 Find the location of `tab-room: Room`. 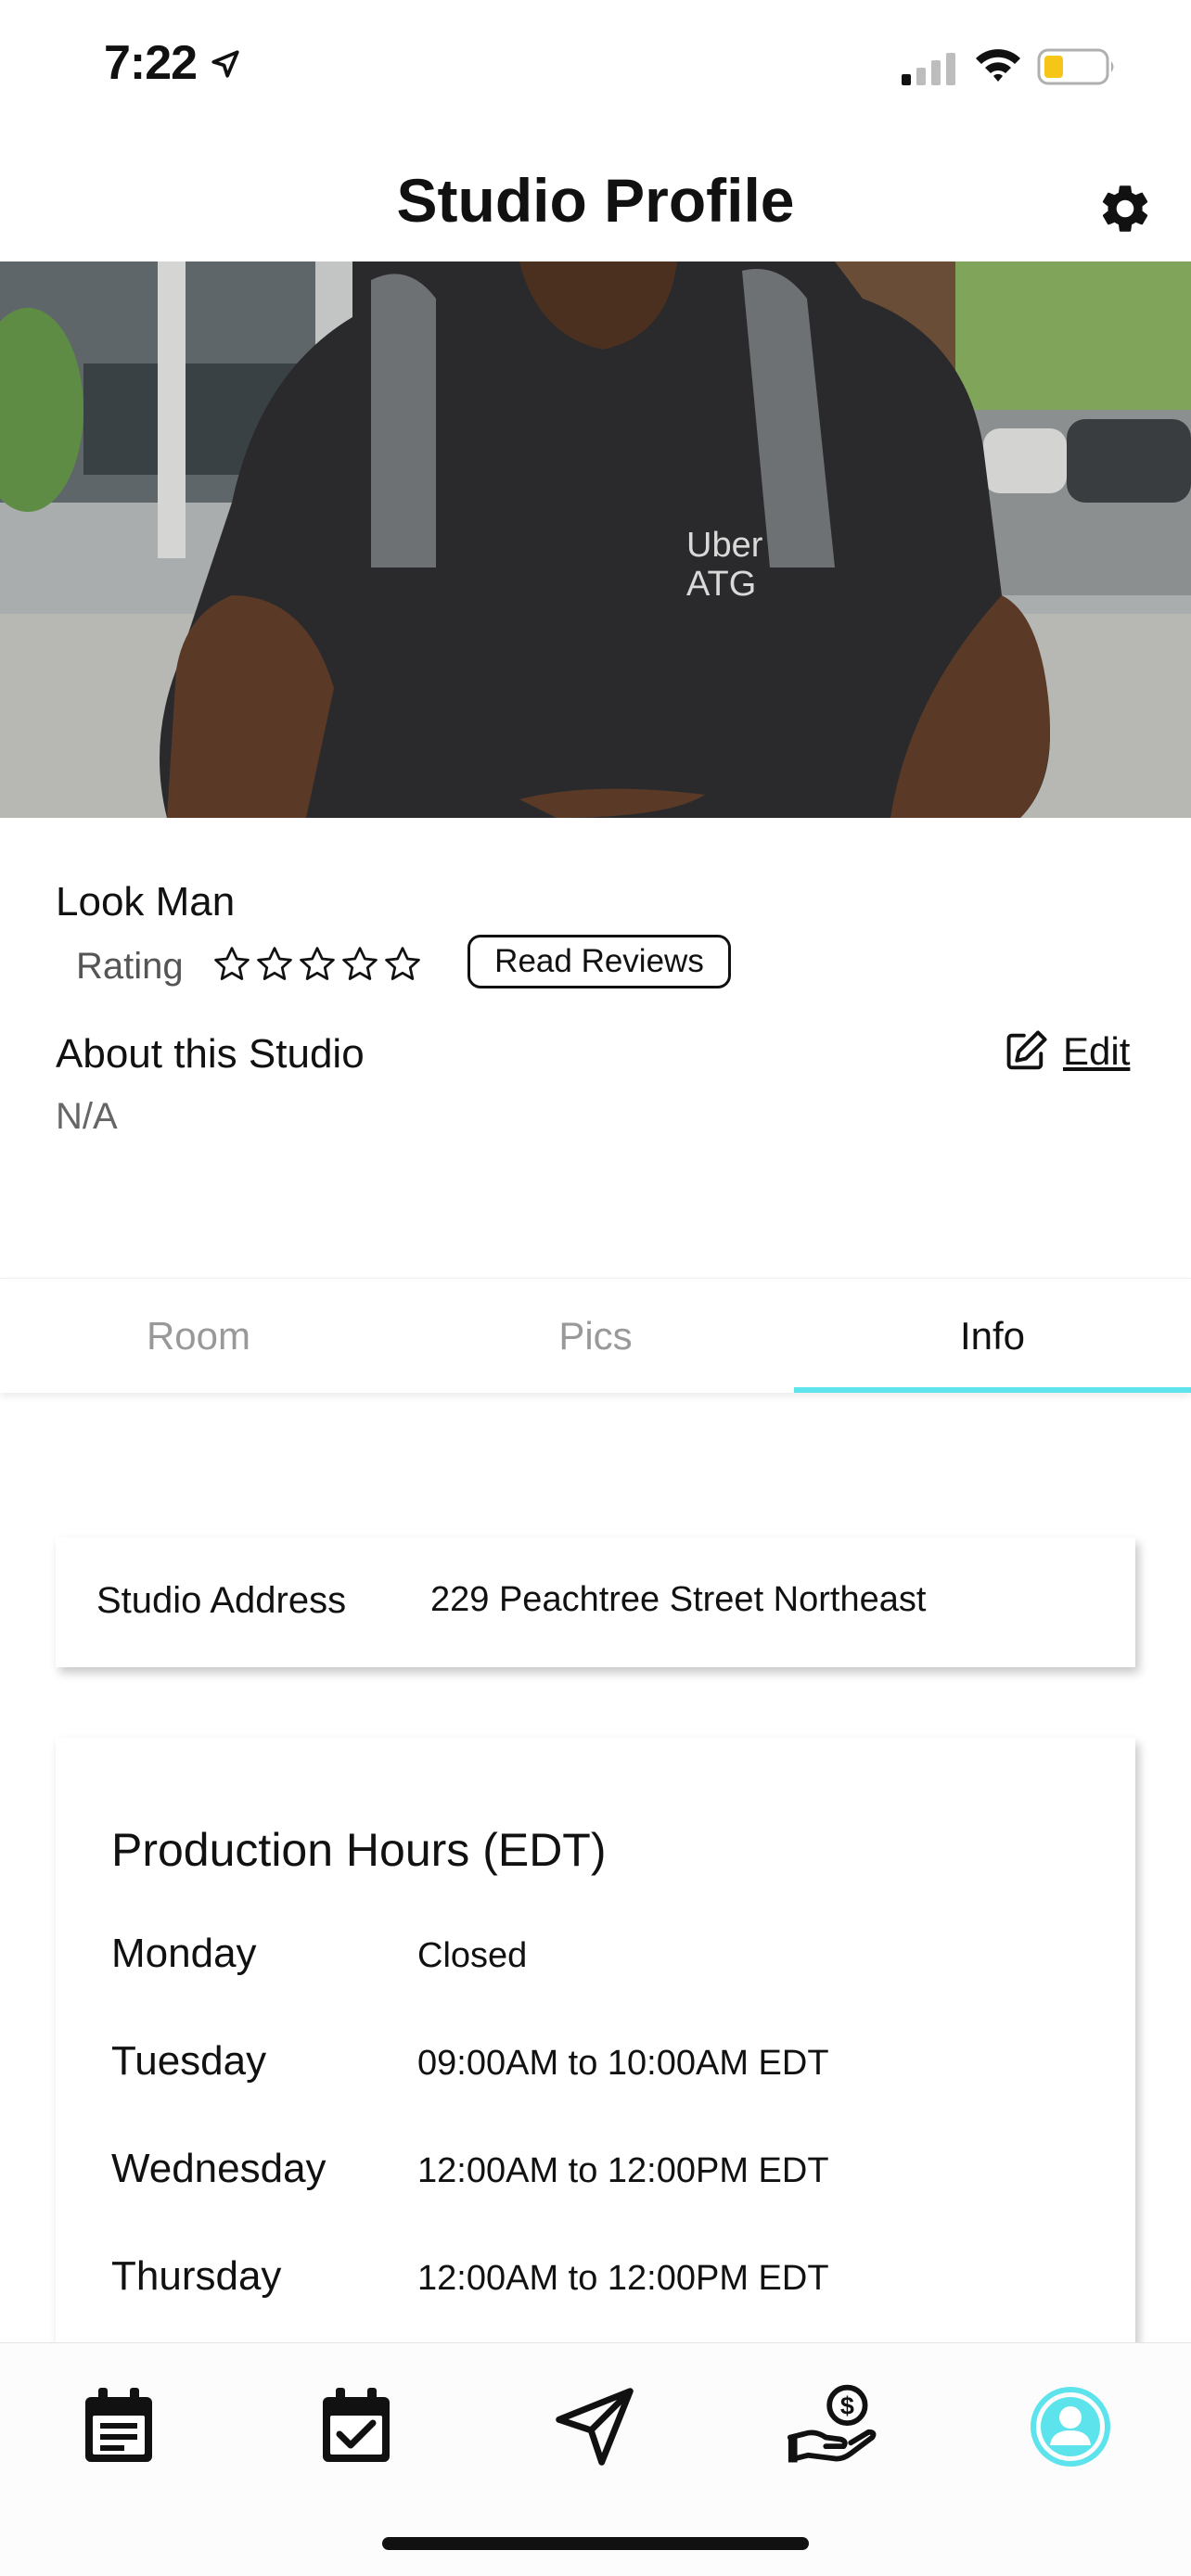

tab-room: Room is located at coordinates (198, 1336).